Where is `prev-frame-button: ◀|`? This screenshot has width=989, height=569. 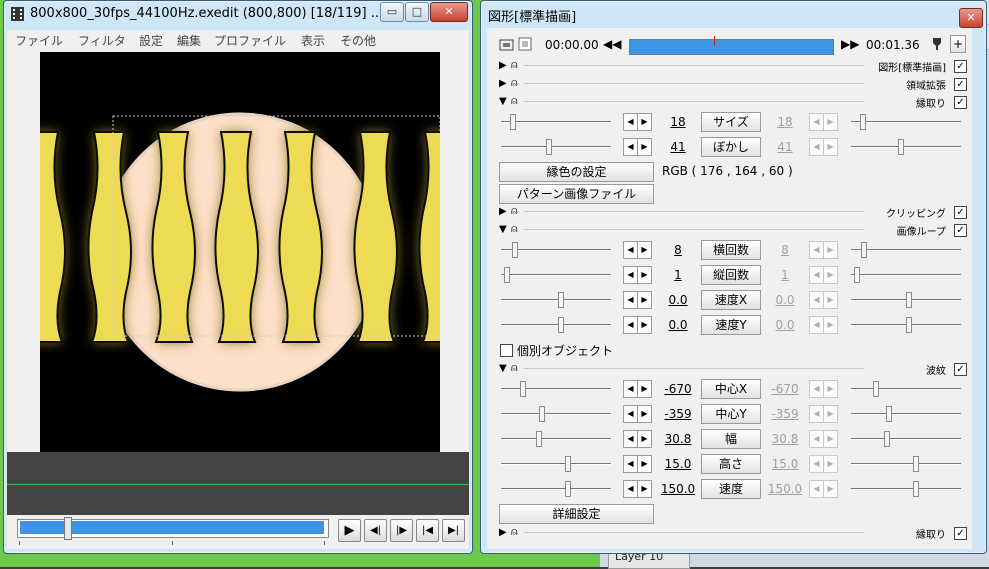 prev-frame-button: ◀| is located at coordinates (375, 530).